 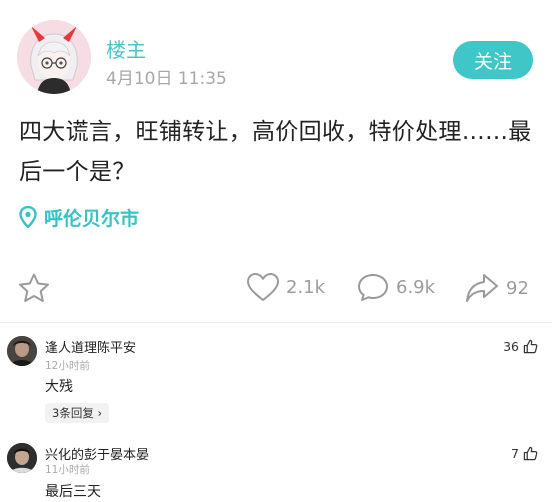 I want to click on like-button: 2.1k, so click(x=285, y=287).